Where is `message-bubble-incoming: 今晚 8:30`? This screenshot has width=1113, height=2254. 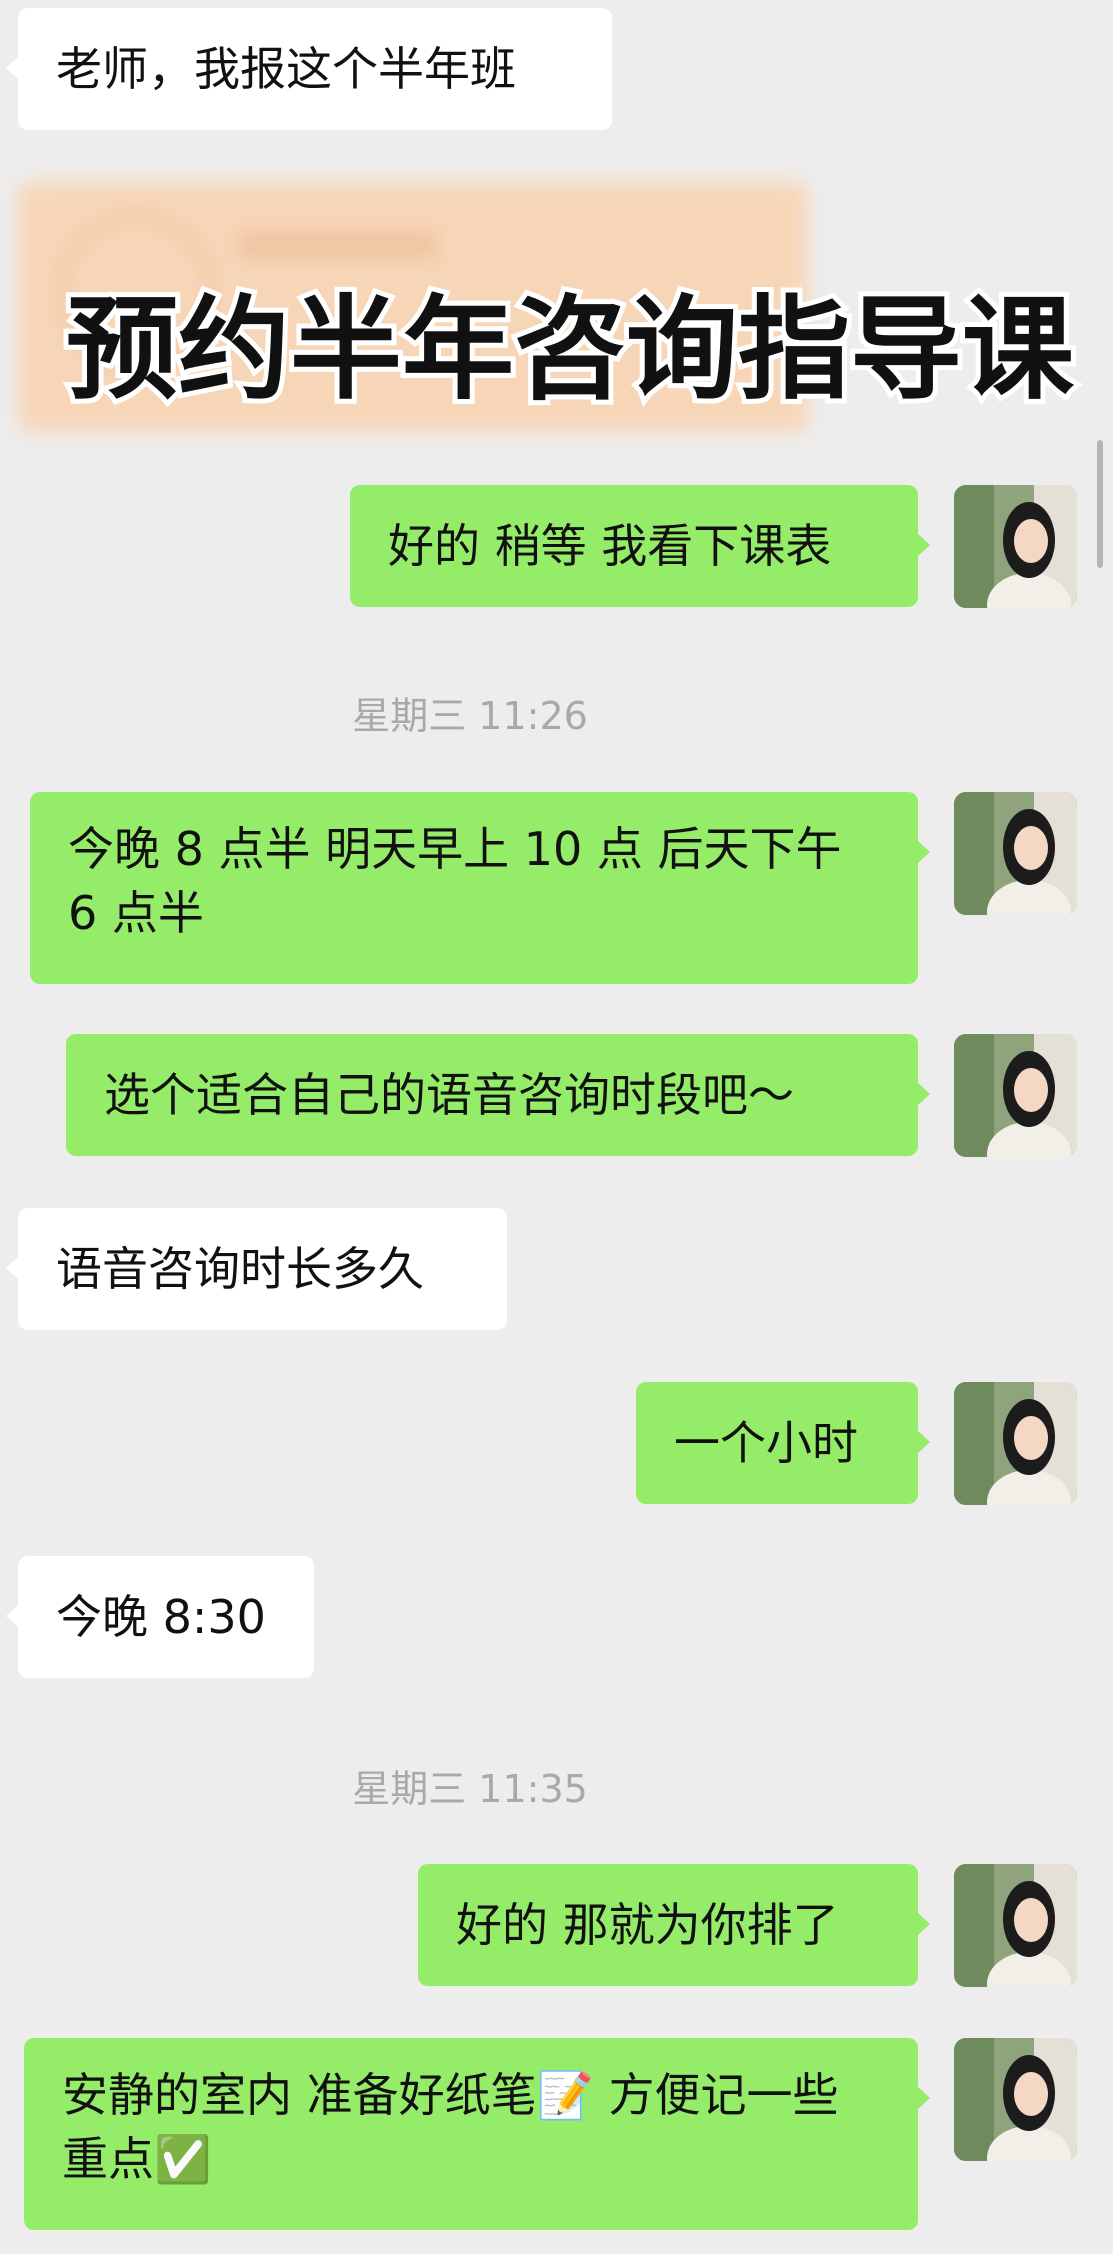
message-bubble-incoming: 今晚 8:30 is located at coordinates (160, 1617).